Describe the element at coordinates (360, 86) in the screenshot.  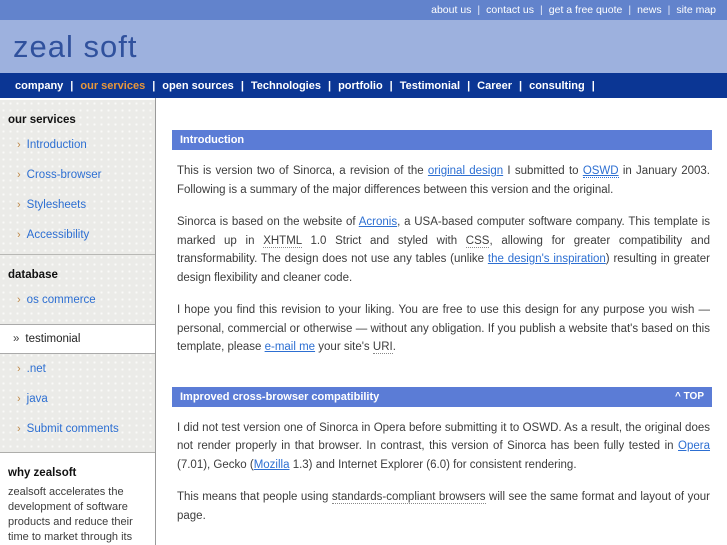
I see `nav-item-portfolio: portfolio` at that location.